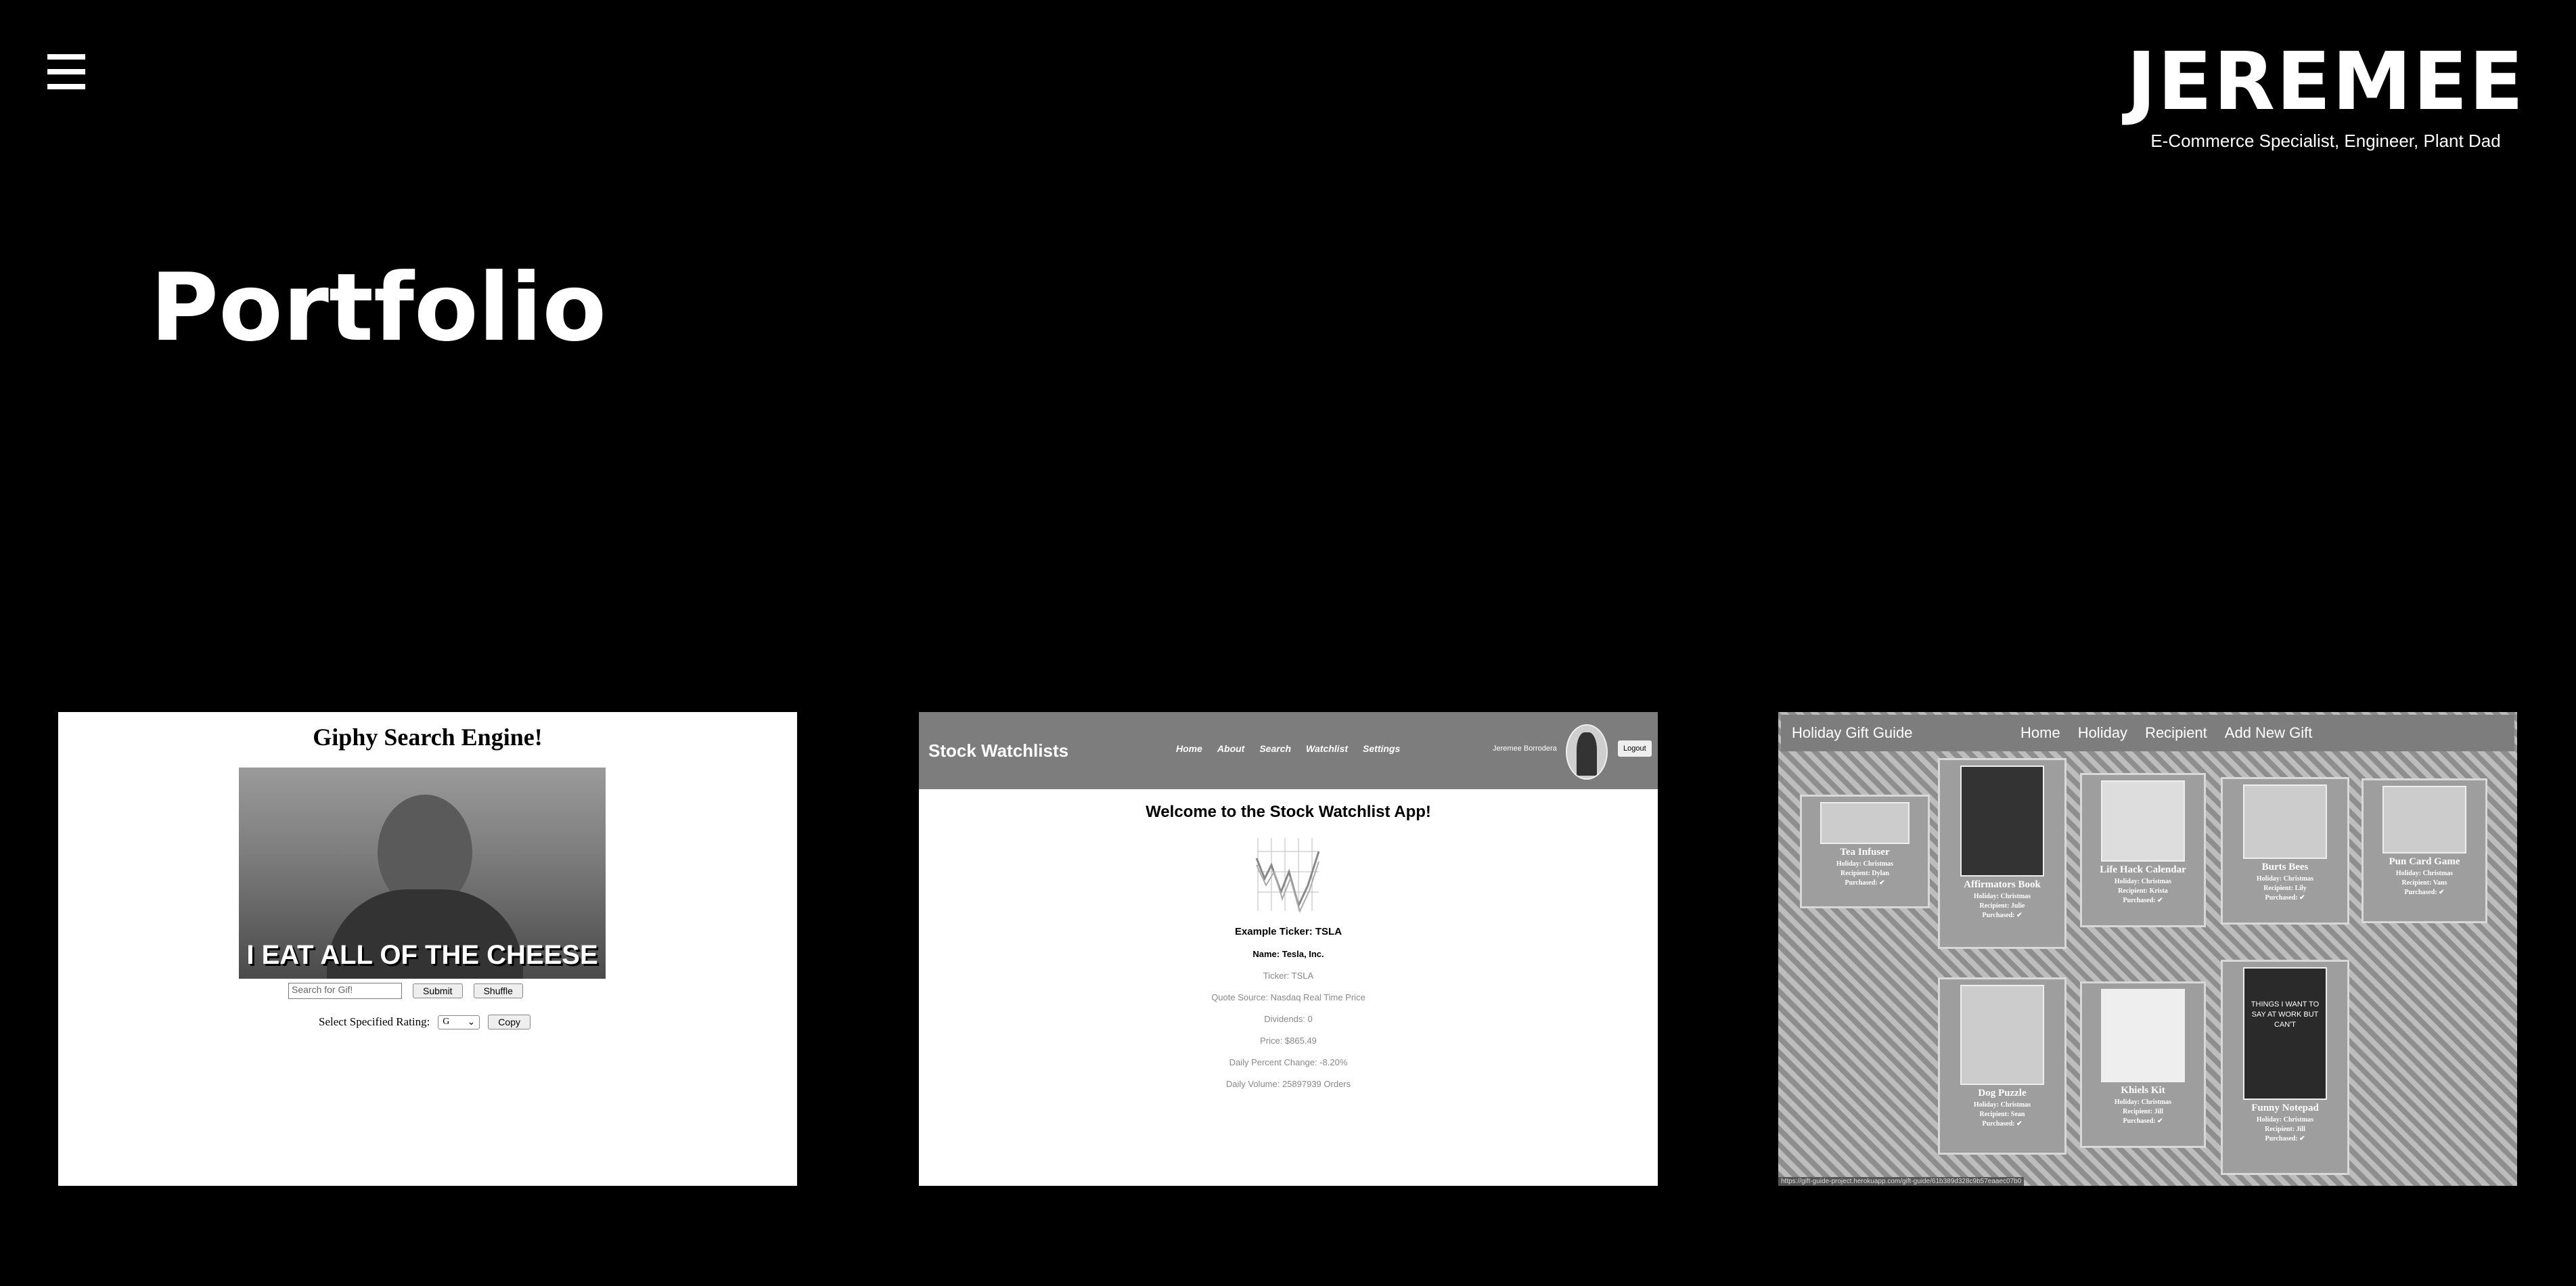  Describe the element at coordinates (2003, 1093) in the screenshot. I see `gift-name: Dog Puzzle` at that location.